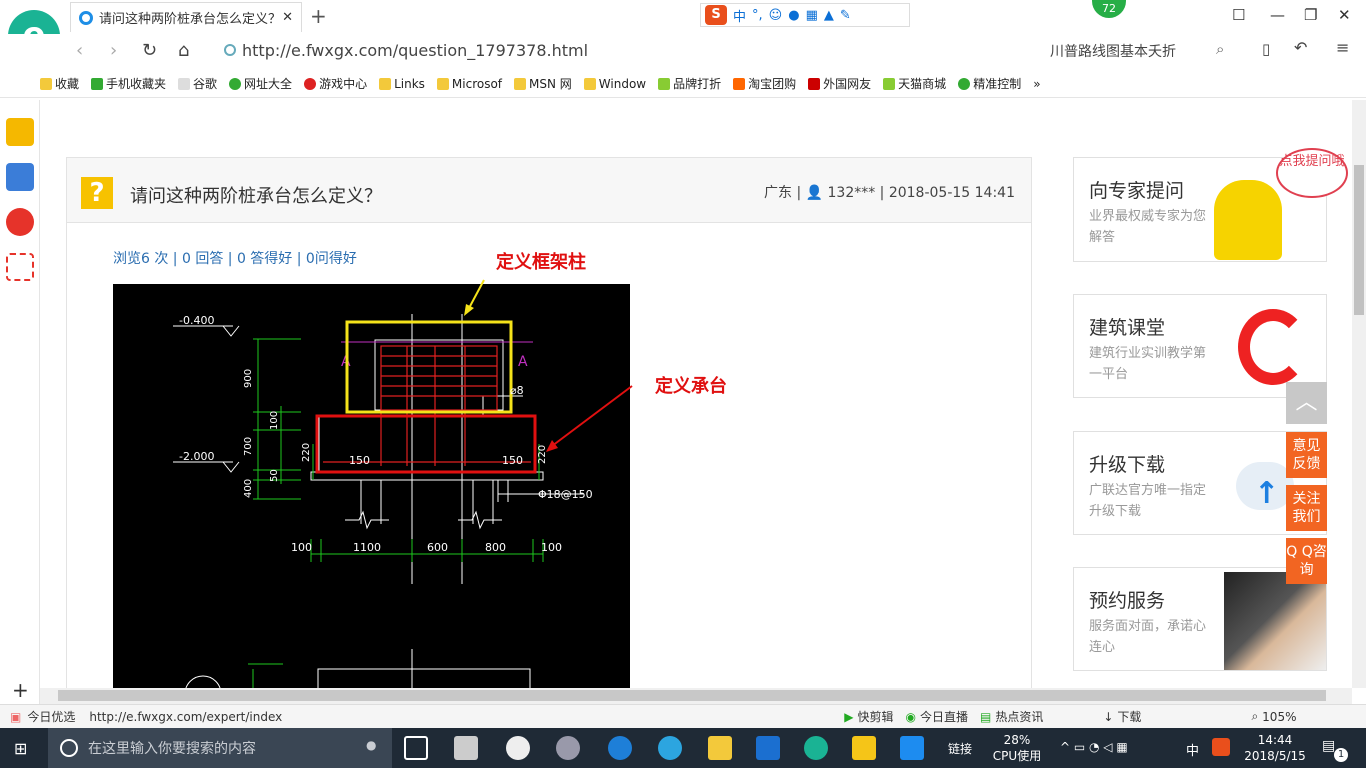 The image size is (1366, 768). I want to click on bookmark-item: Links, so click(402, 84).